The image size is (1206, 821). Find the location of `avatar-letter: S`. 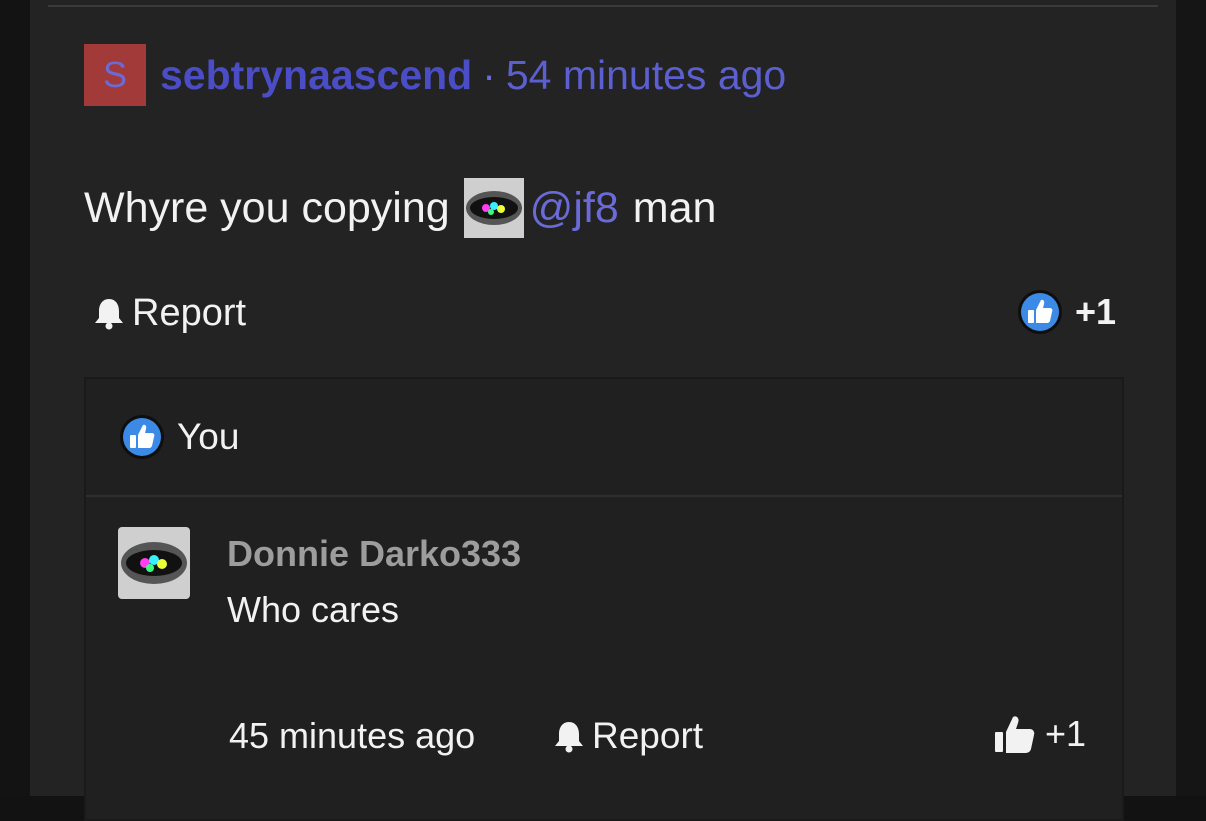

avatar-letter: S is located at coordinates (114, 74).